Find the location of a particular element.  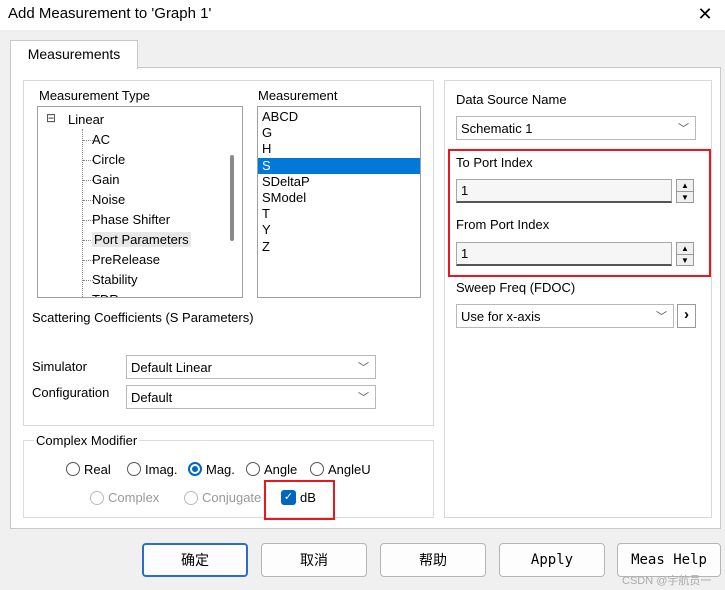

data-source-label: Data Source Name is located at coordinates (511, 99).